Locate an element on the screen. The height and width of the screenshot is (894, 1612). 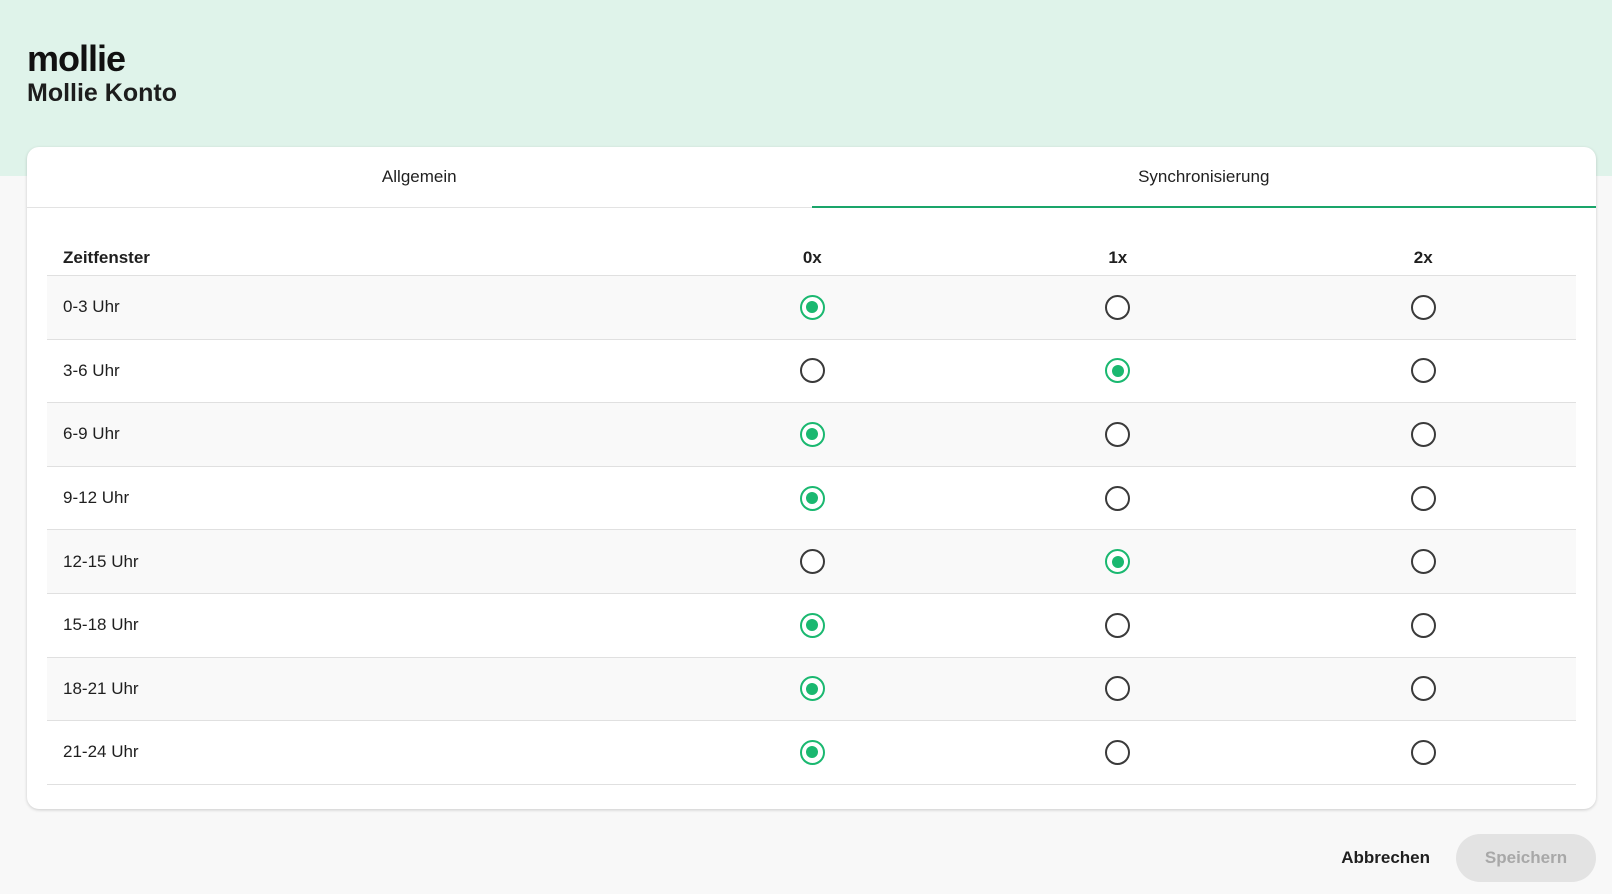
column-header-2x: 2x is located at coordinates (1423, 257).